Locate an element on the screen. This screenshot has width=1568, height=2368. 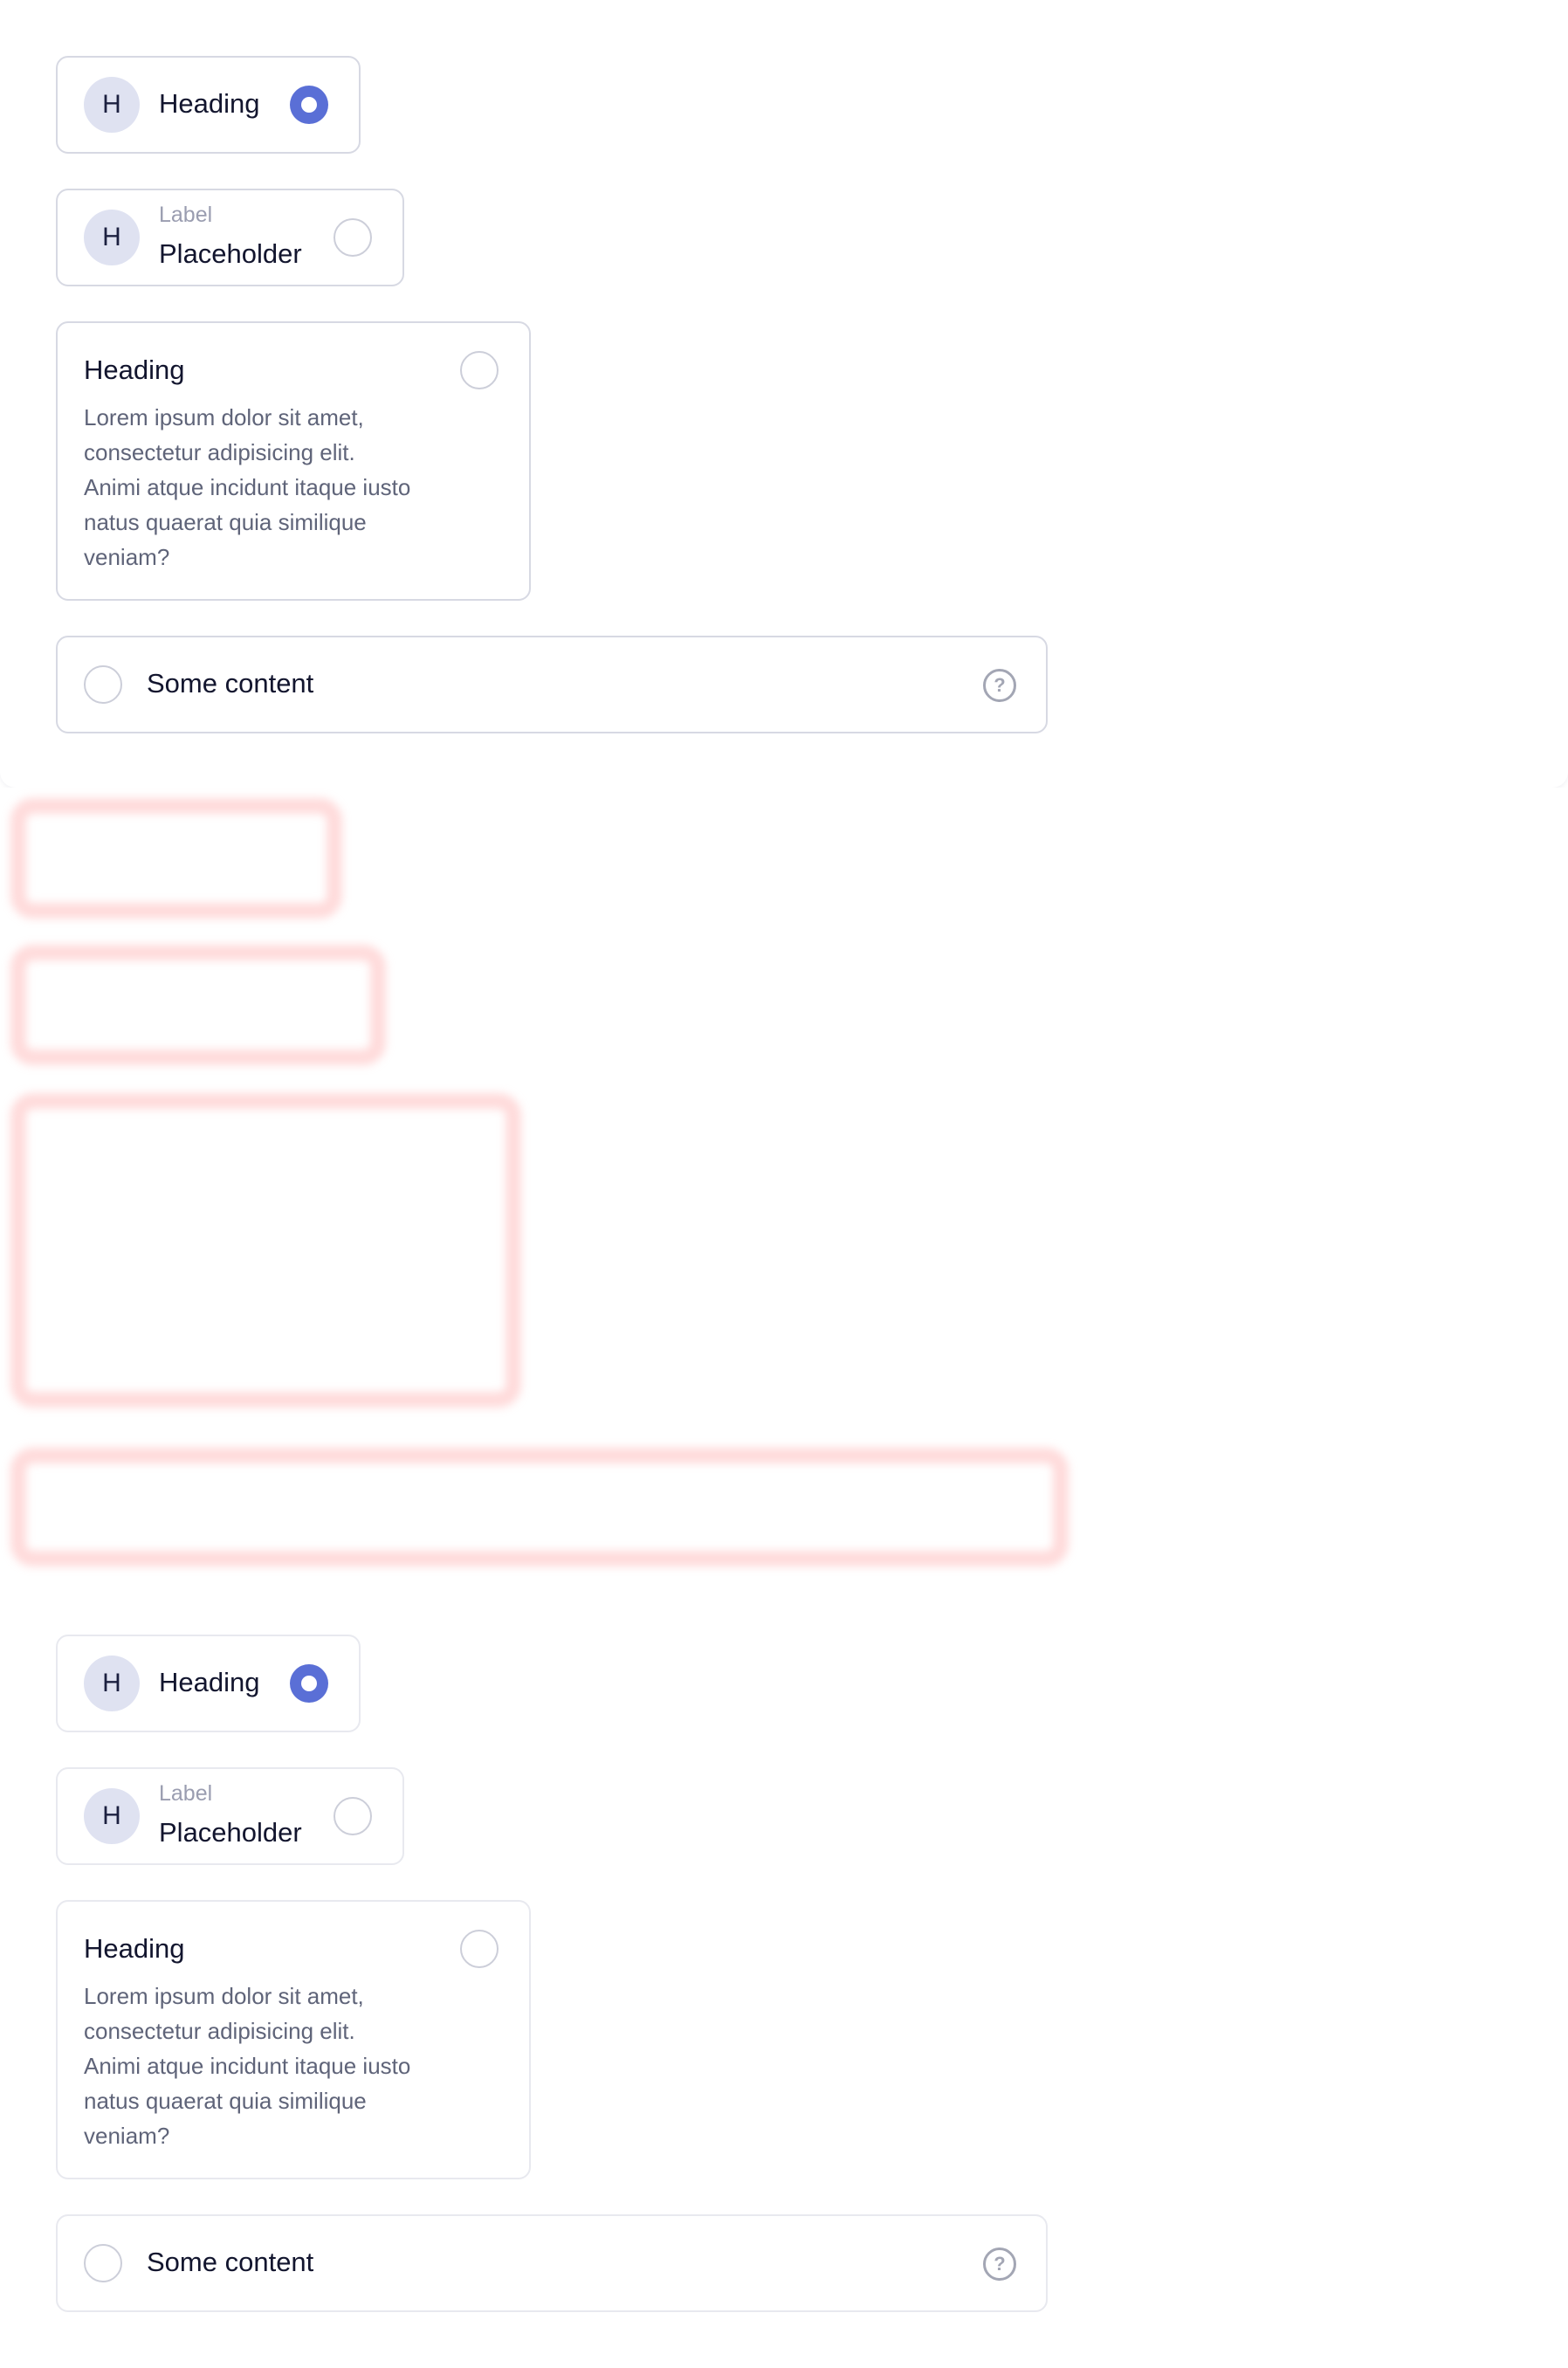
focus-ring-heading-card is located at coordinates (176, 858).